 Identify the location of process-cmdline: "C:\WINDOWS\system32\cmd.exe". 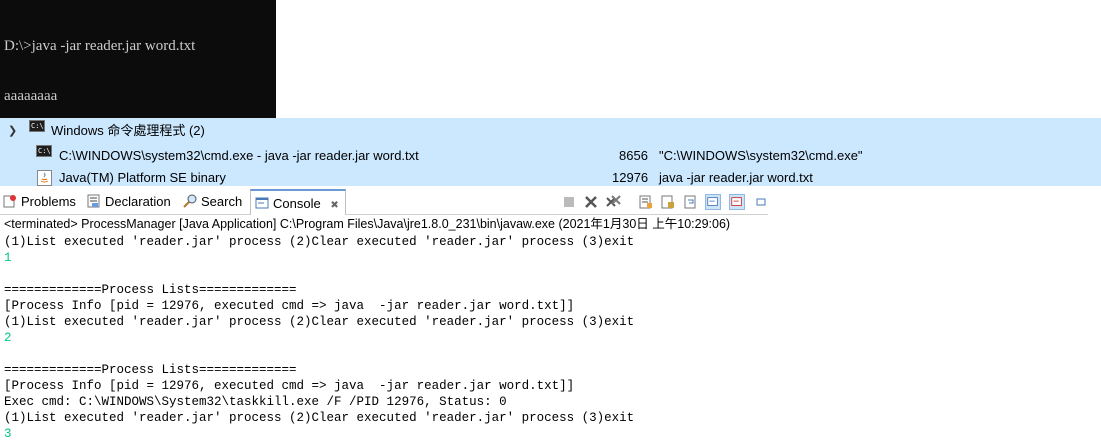
(761, 155).